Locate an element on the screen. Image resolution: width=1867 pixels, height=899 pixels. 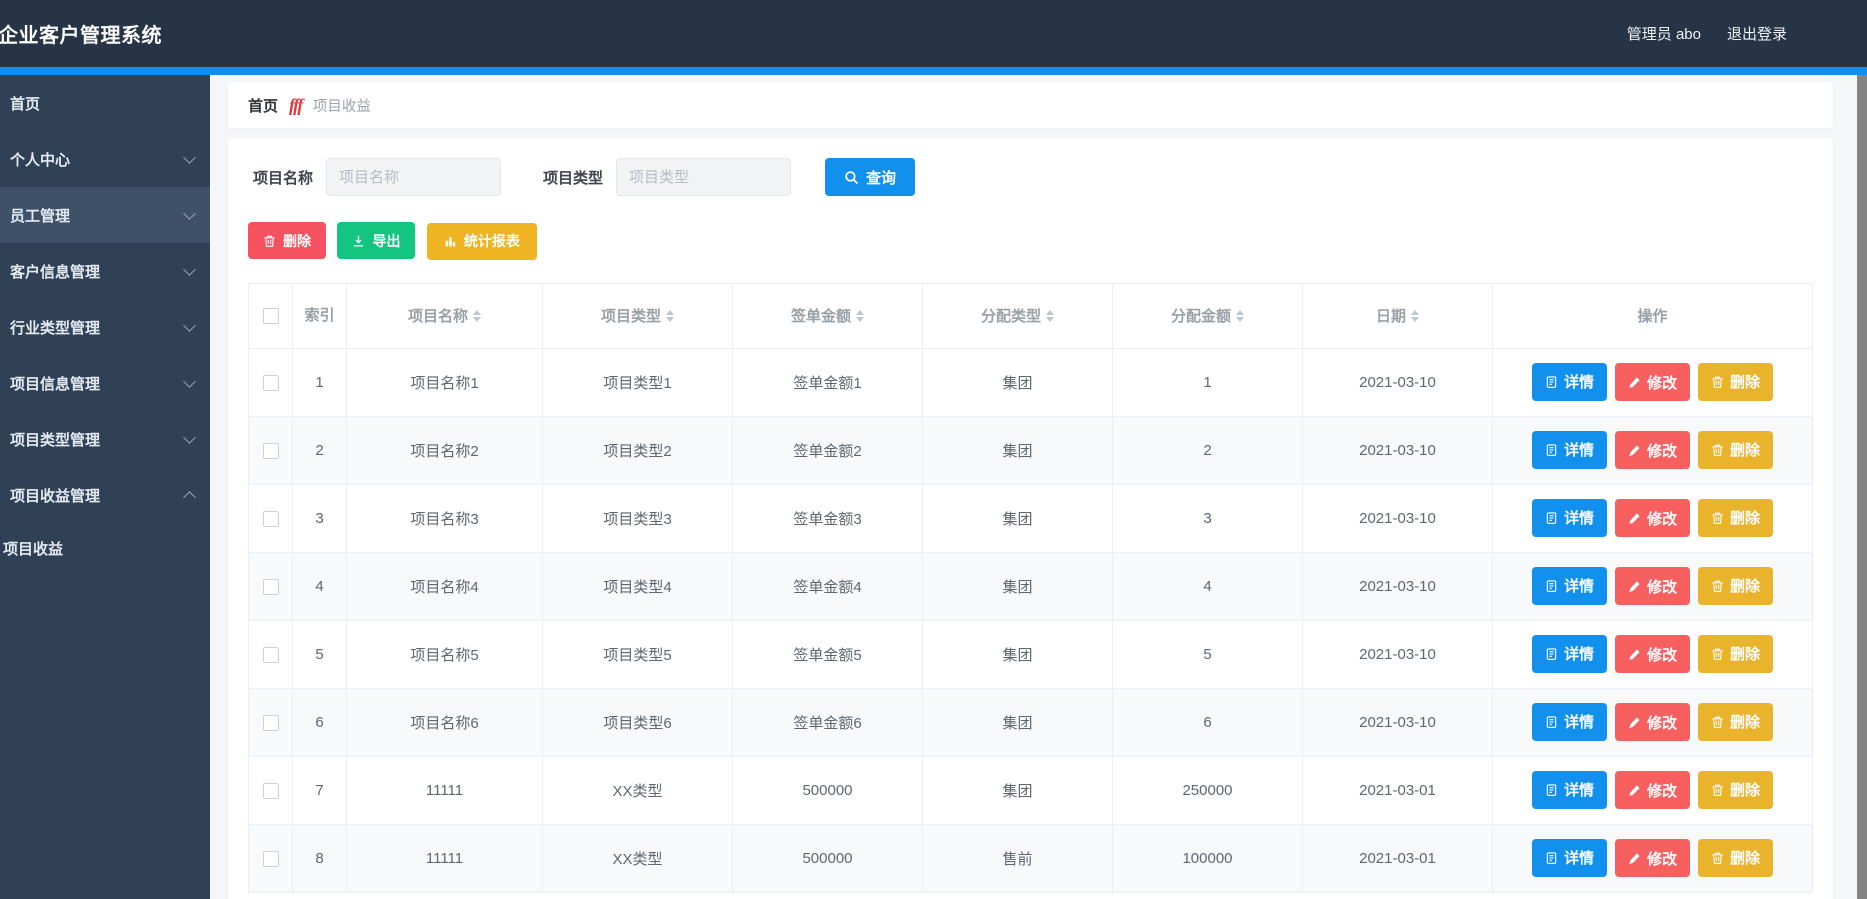
table-row: 4 项目名称4 项目类型4 签单金额4 集团 4 2021-03-10 详情 修改 删除 is located at coordinates (1030, 586).